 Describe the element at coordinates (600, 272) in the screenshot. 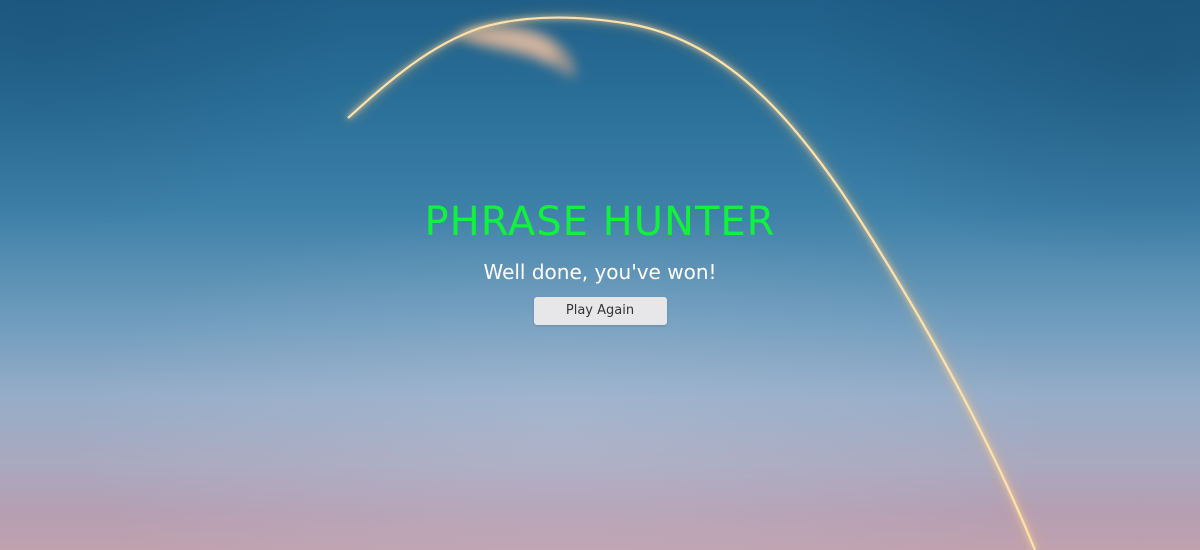

I see `win-message: Well done, you've won!` at that location.